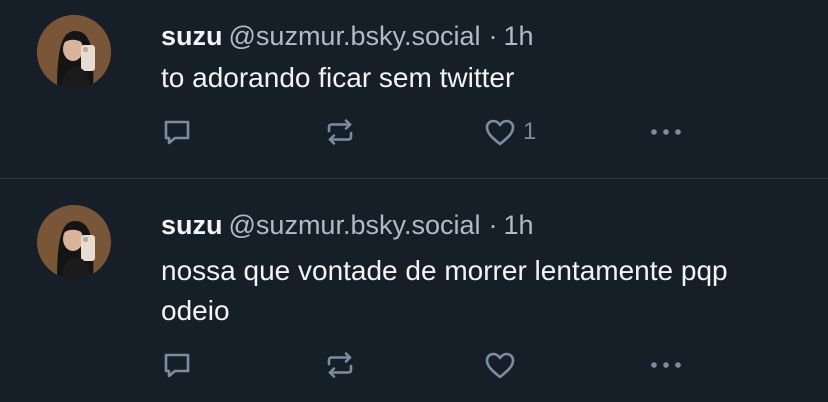  What do you see at coordinates (530, 131) in the screenshot?
I see `like-count: 1` at bounding box center [530, 131].